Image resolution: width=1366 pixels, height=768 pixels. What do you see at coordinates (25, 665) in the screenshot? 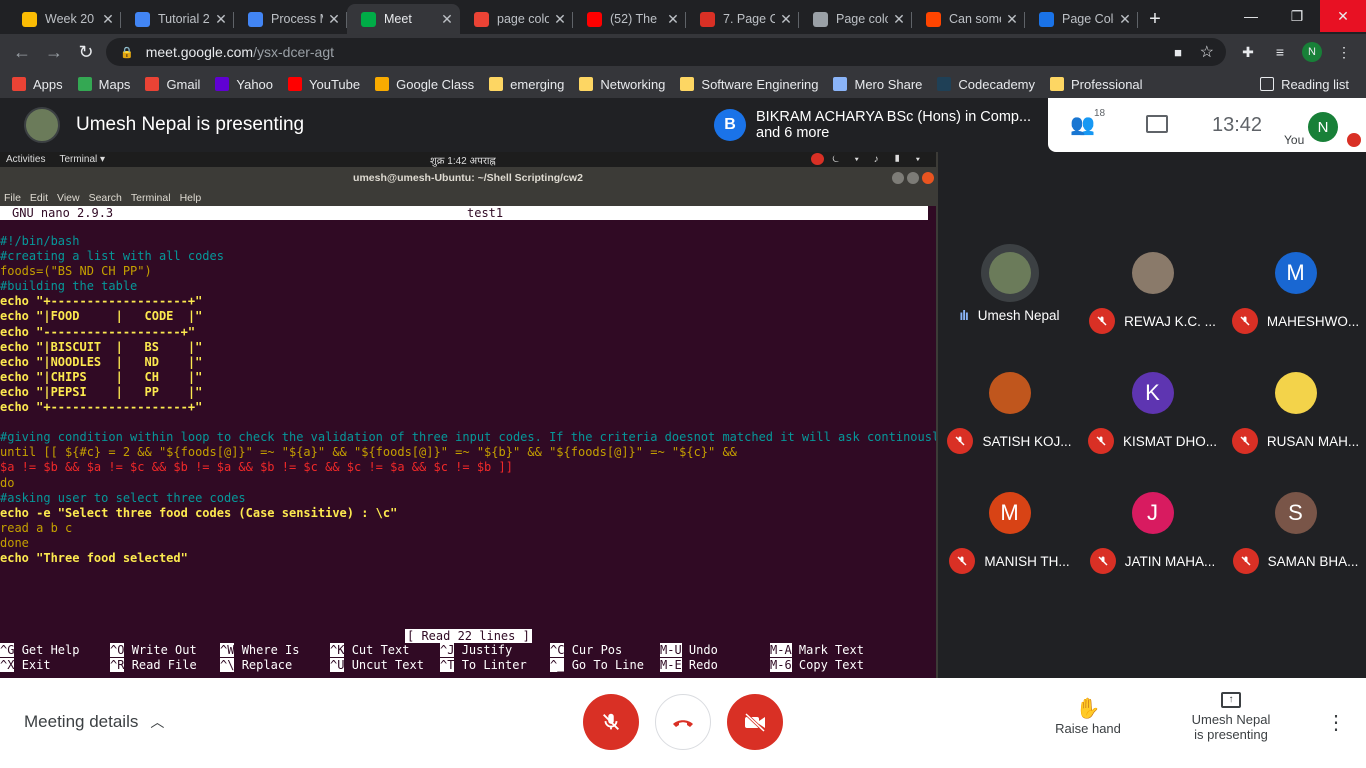
I see `nano-shortcut: ^X Exit` at bounding box center [25, 665].